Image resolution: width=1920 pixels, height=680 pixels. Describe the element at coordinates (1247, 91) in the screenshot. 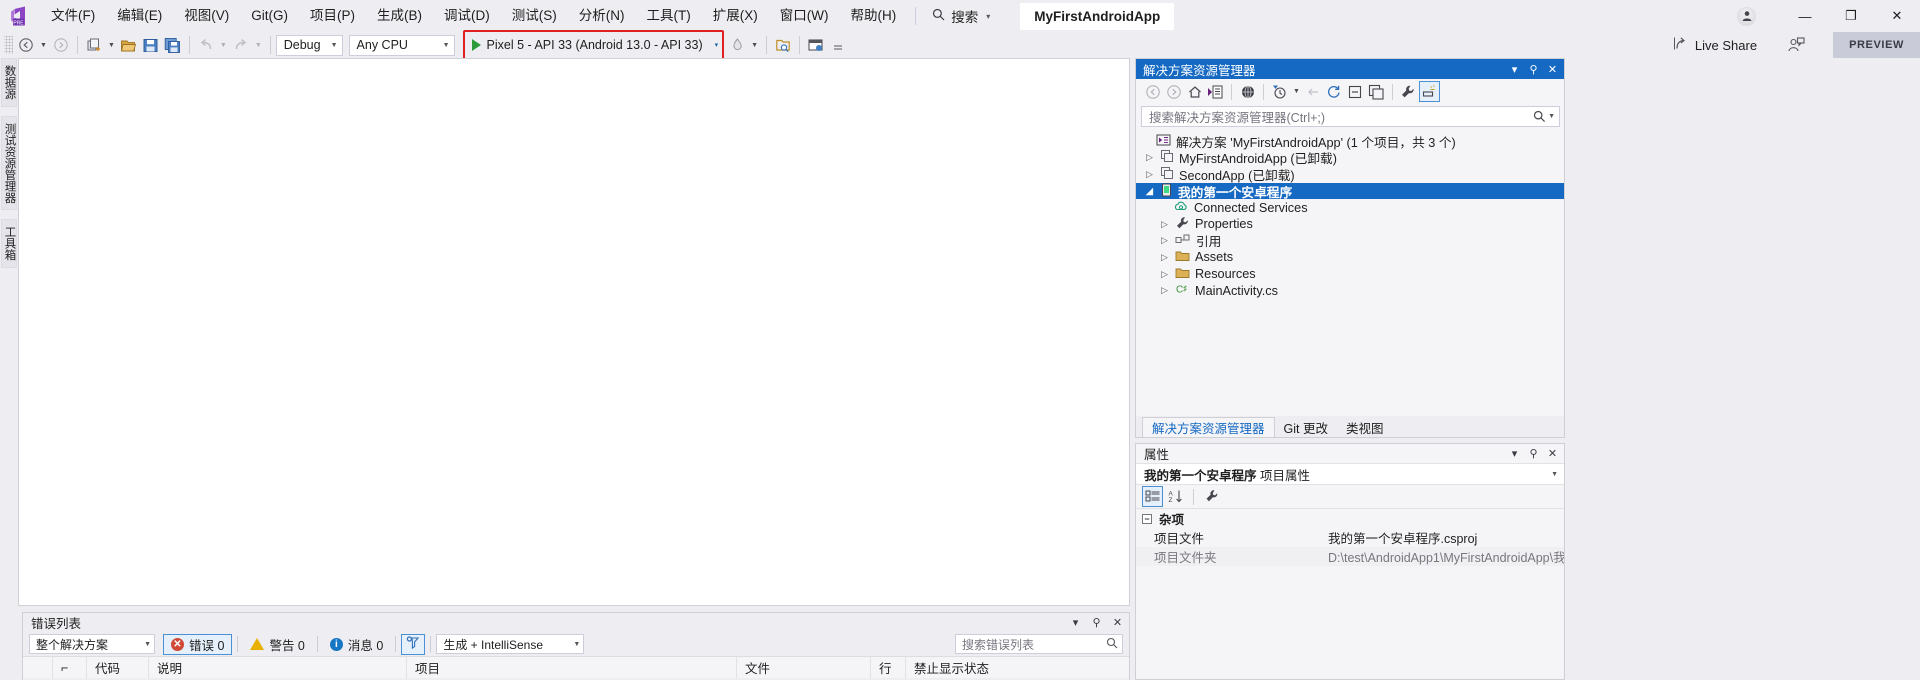

I see `preview-selected-items-icon` at that location.